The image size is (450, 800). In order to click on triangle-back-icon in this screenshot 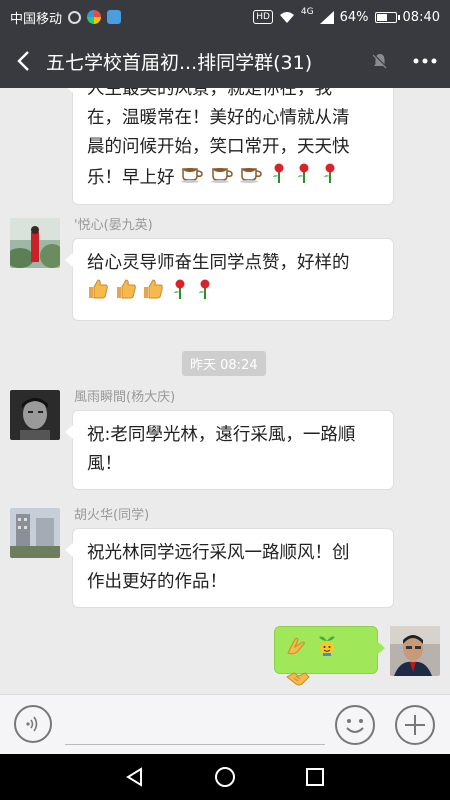, I will do `click(134, 777)`.